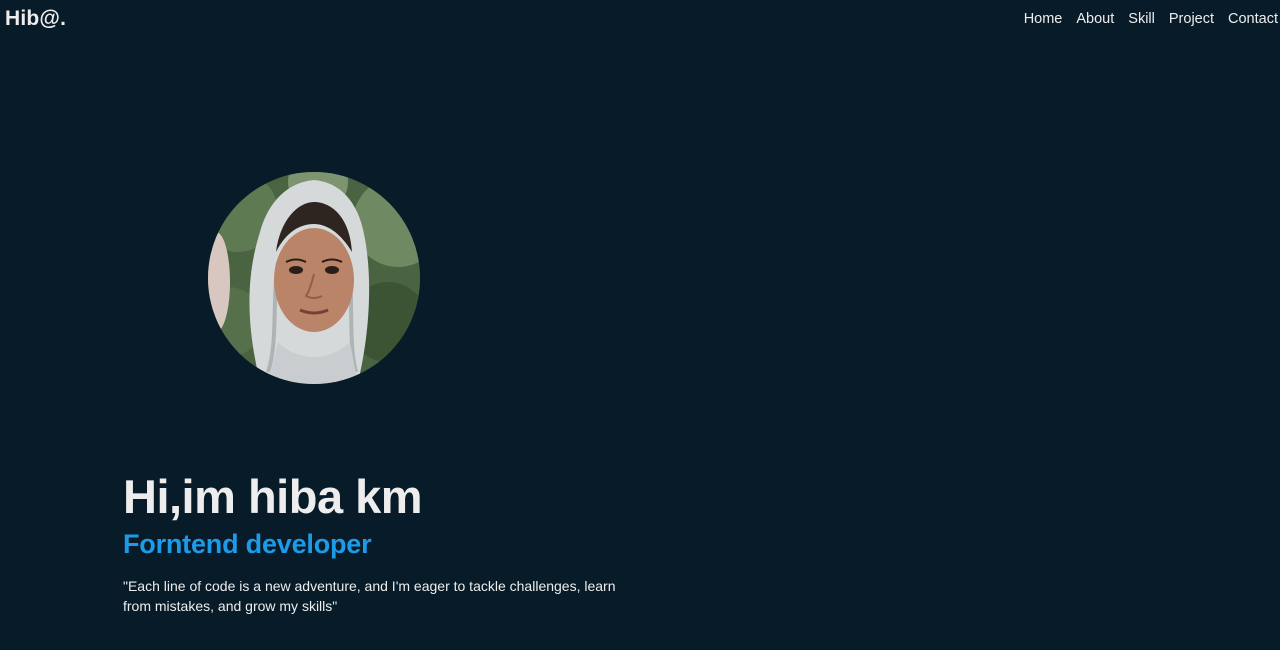  Describe the element at coordinates (1095, 19) in the screenshot. I see `nav-about-link: About` at that location.